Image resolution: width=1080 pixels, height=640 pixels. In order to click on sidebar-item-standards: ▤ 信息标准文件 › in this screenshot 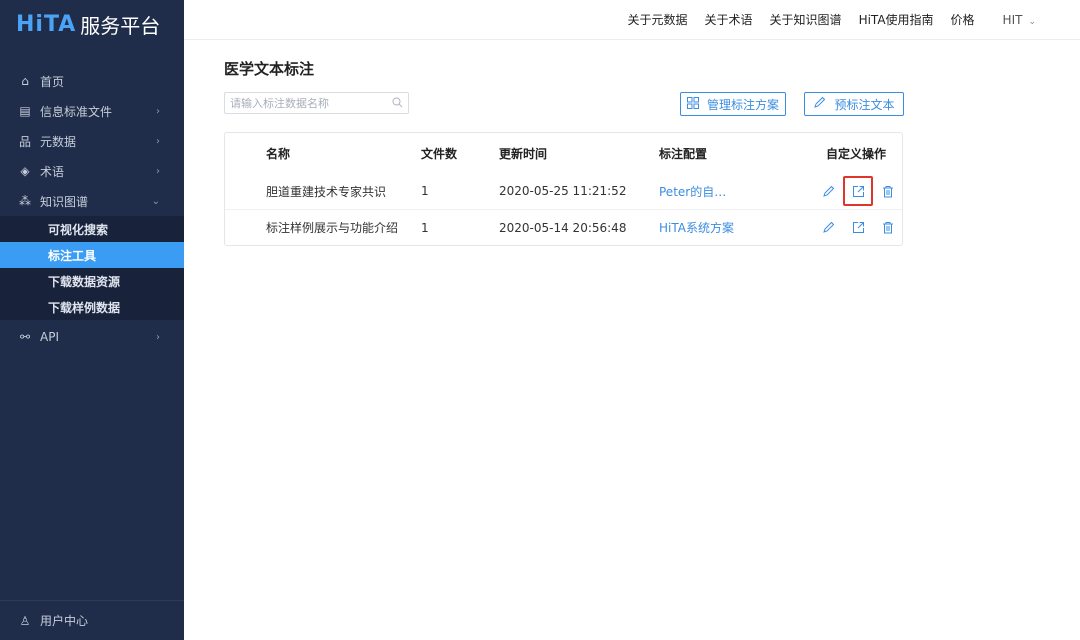, I will do `click(92, 111)`.